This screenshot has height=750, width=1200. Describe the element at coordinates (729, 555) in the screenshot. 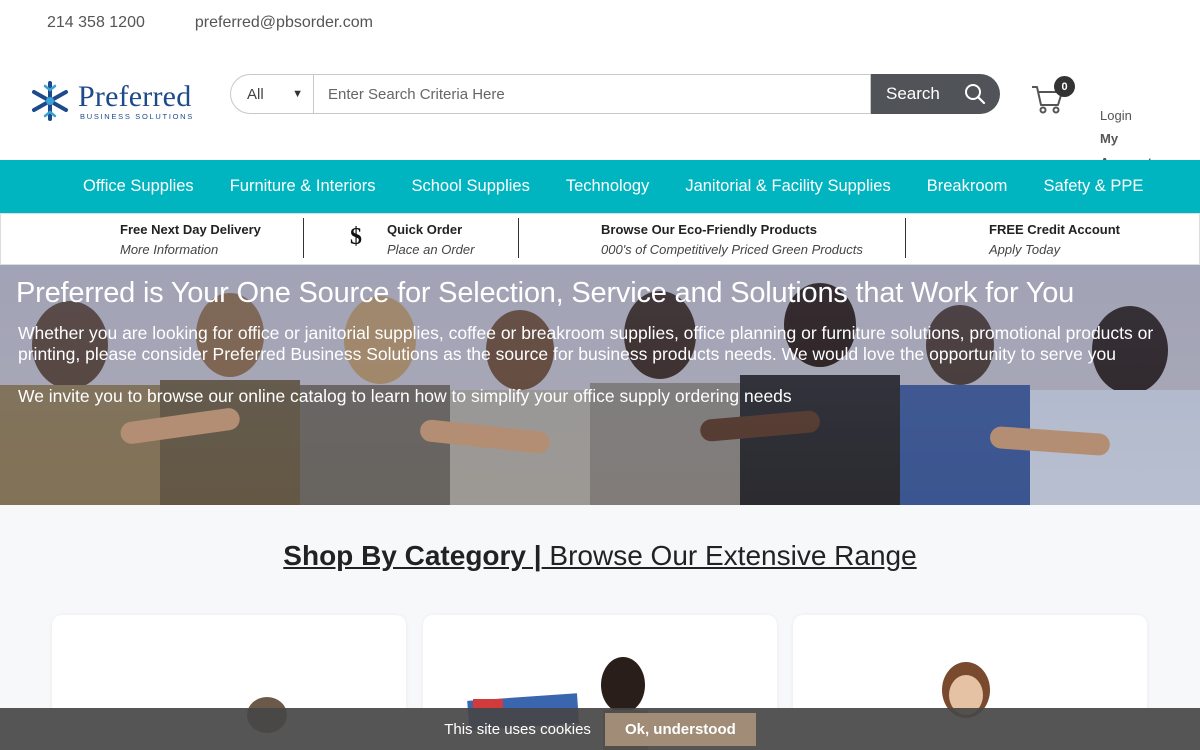

I see `shop-subtitle: Browse Our Extensive Range` at that location.